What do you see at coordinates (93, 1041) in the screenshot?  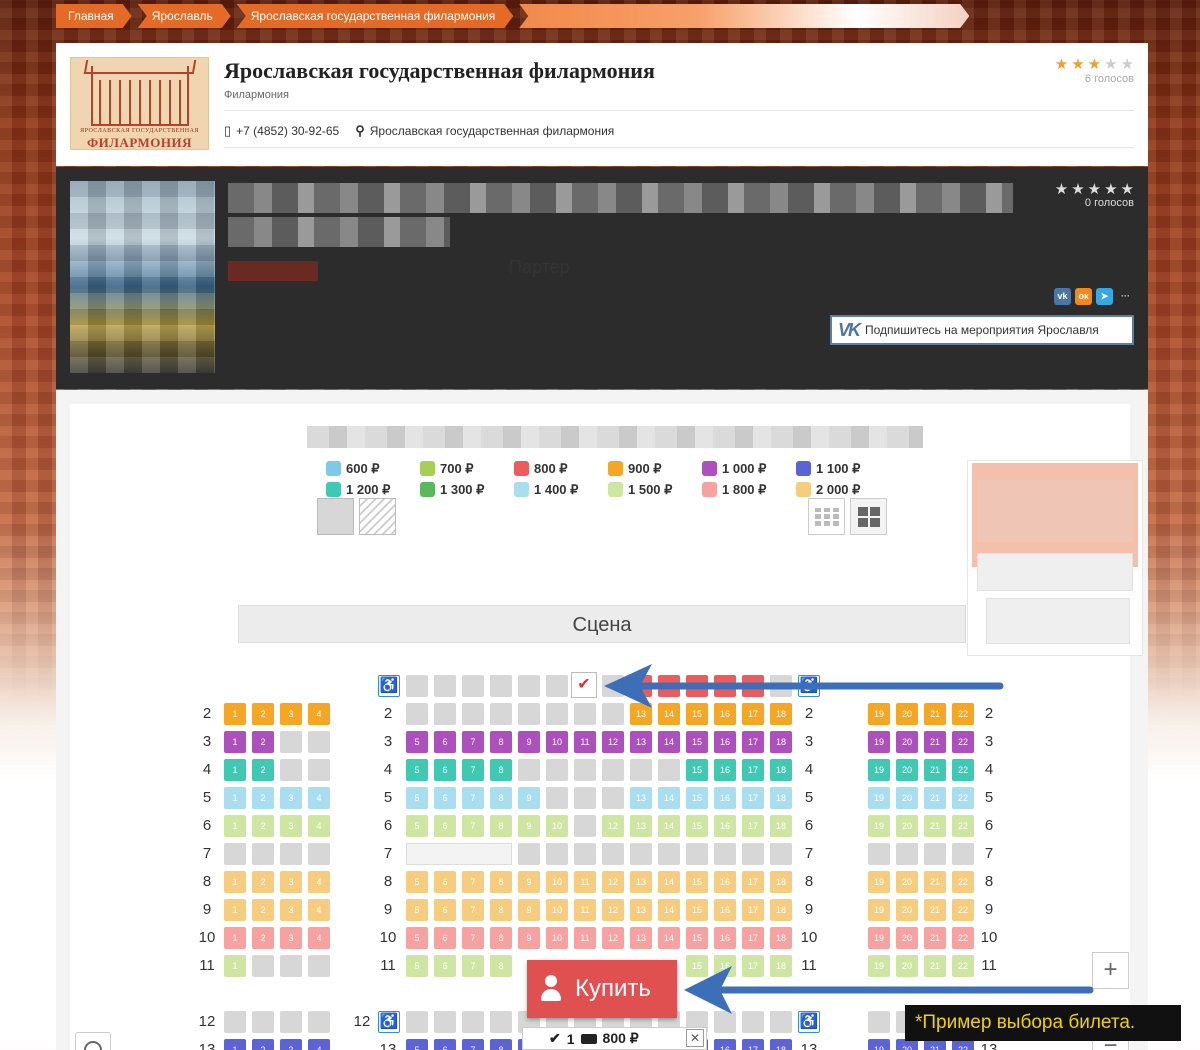 I see `help-button` at bounding box center [93, 1041].